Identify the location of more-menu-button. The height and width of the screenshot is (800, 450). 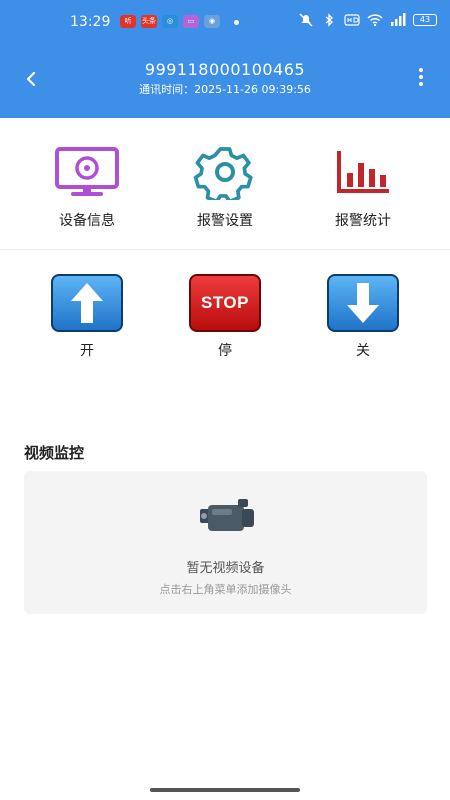
(421, 77).